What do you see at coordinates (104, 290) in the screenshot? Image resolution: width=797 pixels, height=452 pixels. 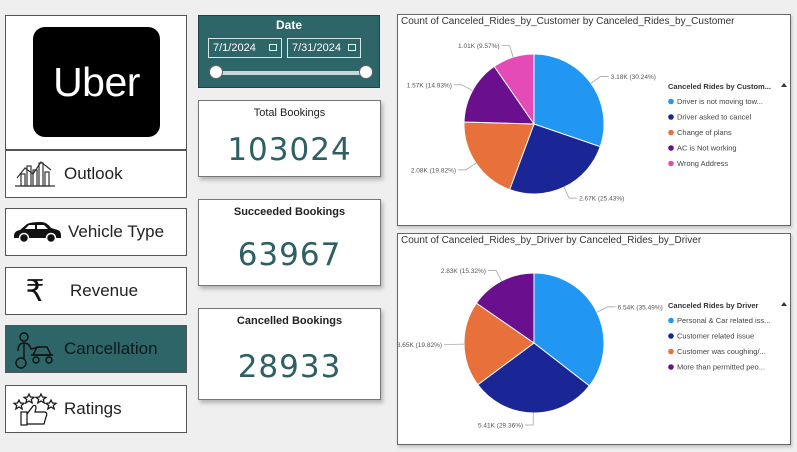 I see `nav-label: Revenue` at bounding box center [104, 290].